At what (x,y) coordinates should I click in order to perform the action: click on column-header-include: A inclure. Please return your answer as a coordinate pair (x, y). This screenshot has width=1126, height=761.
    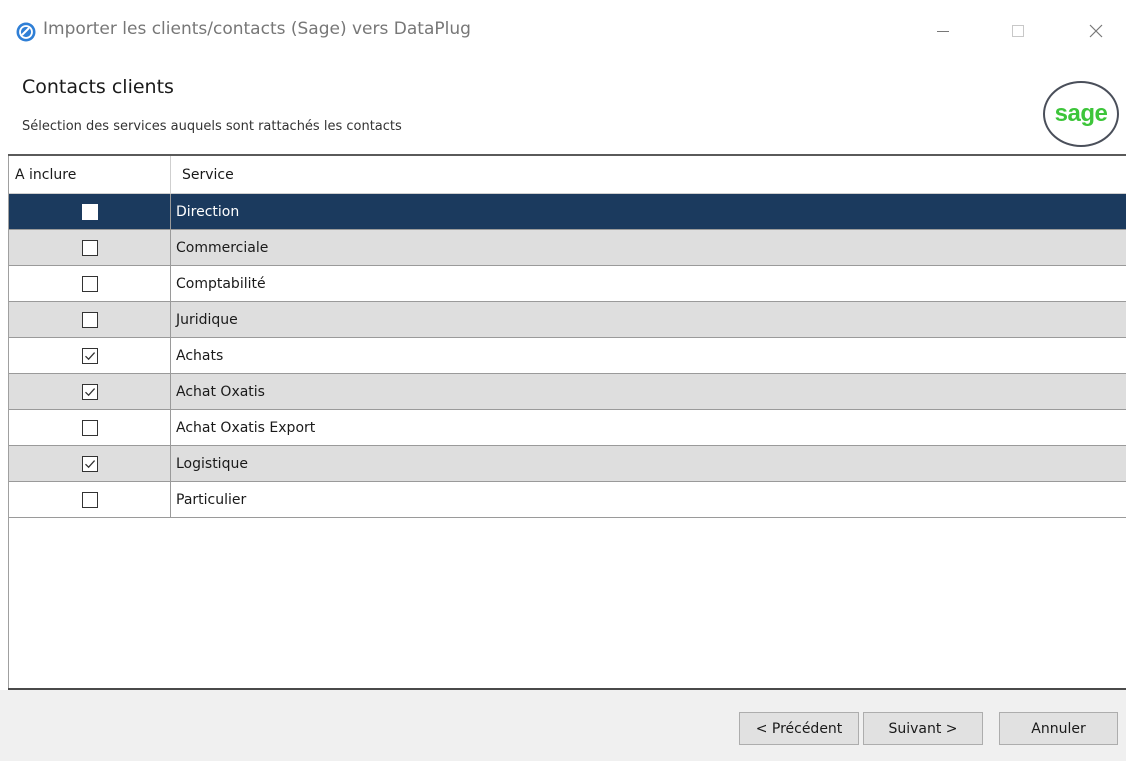
    Looking at the image, I should click on (90, 175).